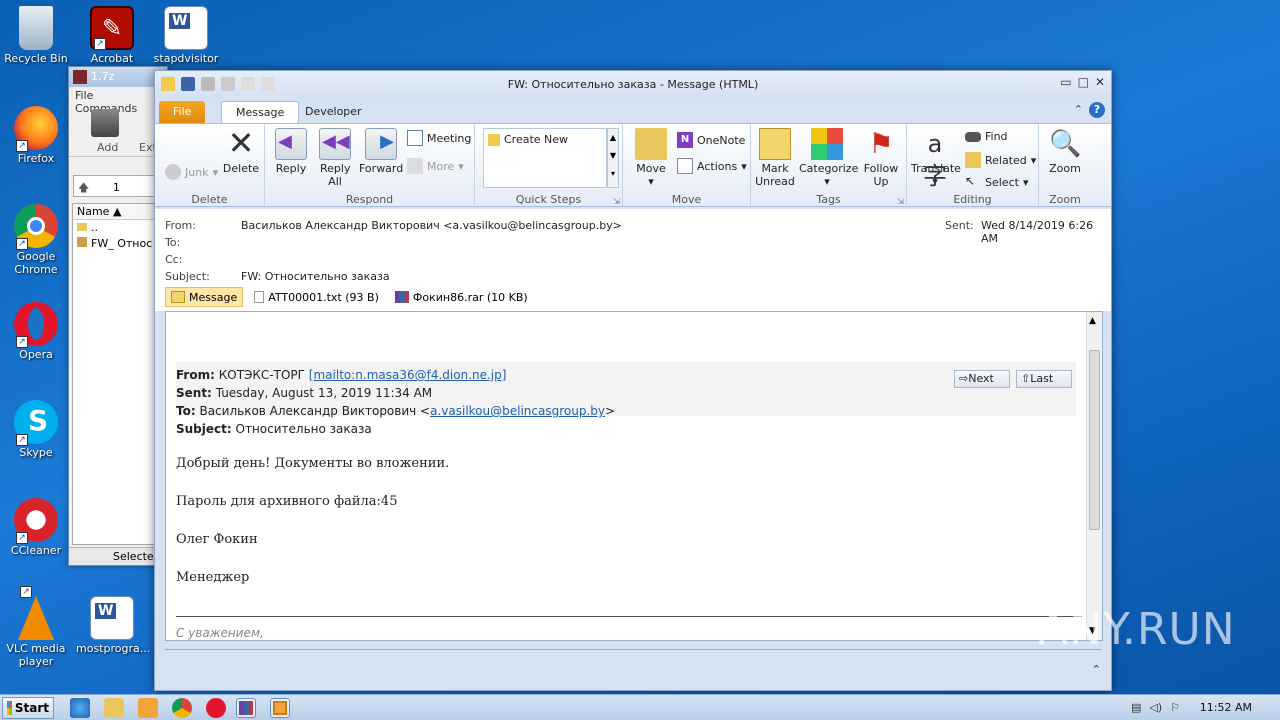  Describe the element at coordinates (461, 297) in the screenshot. I see `attachment-rar: Фокин86.rar (10 KB)` at that location.